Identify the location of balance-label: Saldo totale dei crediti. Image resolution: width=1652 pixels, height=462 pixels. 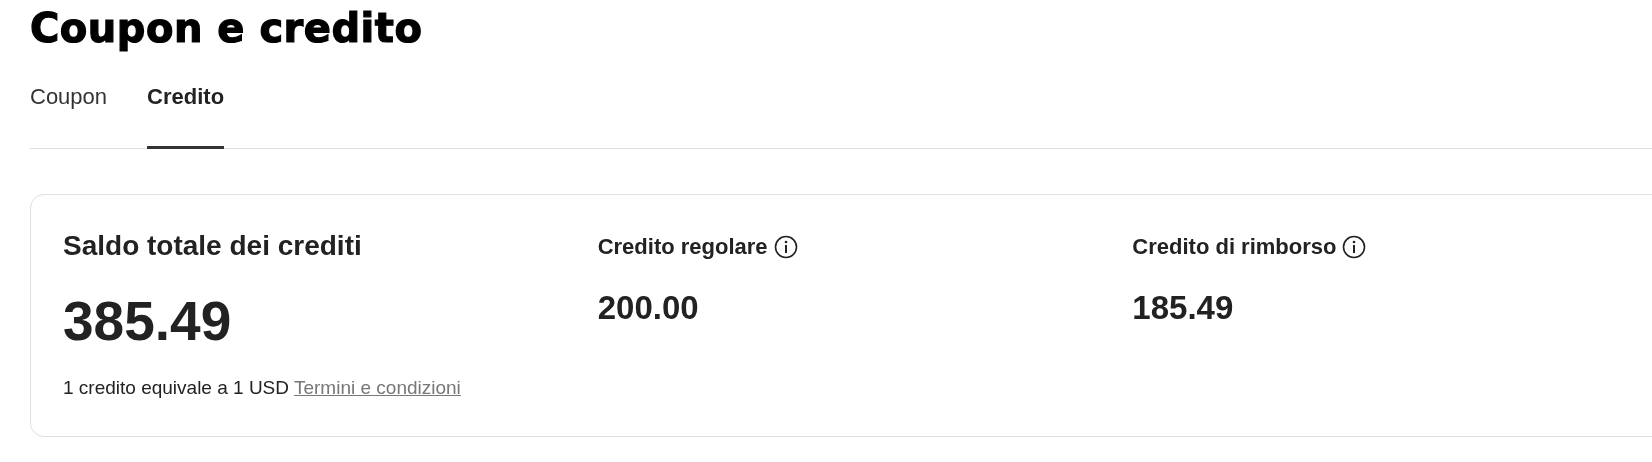
(213, 246).